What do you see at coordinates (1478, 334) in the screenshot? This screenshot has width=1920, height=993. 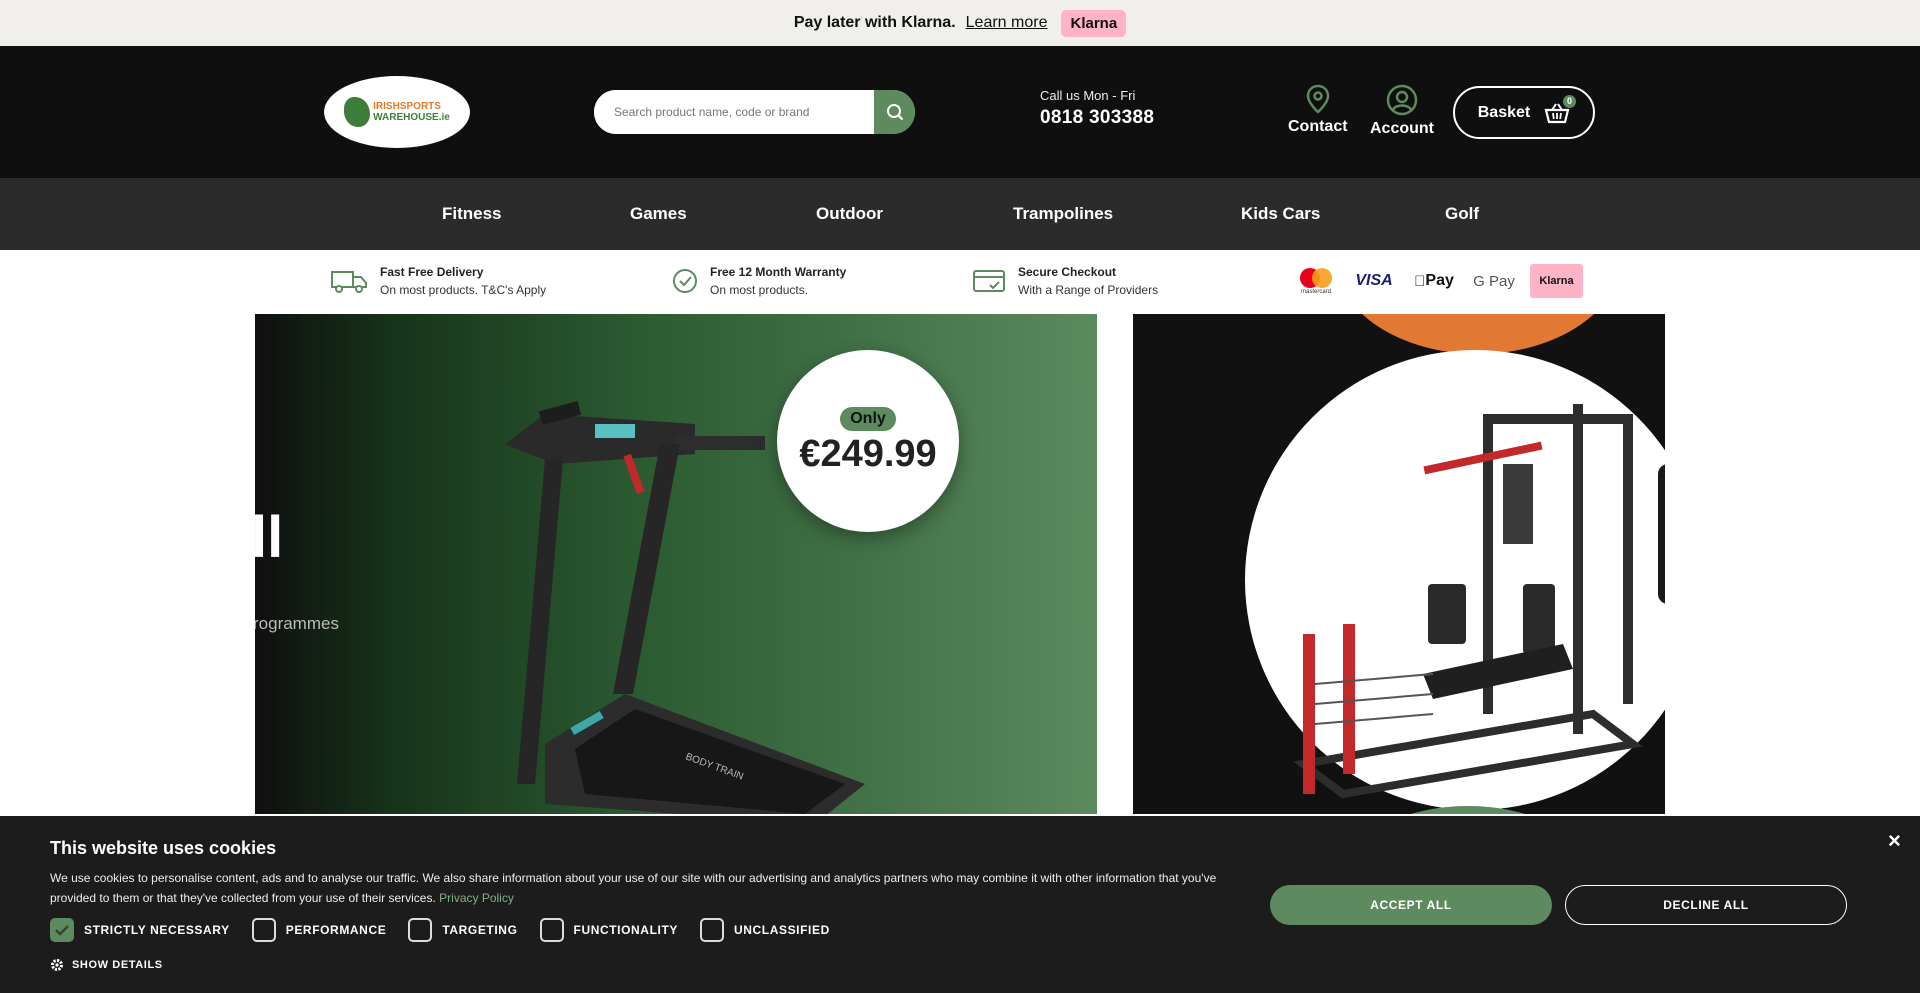 I see `orange-circle-decoration` at bounding box center [1478, 334].